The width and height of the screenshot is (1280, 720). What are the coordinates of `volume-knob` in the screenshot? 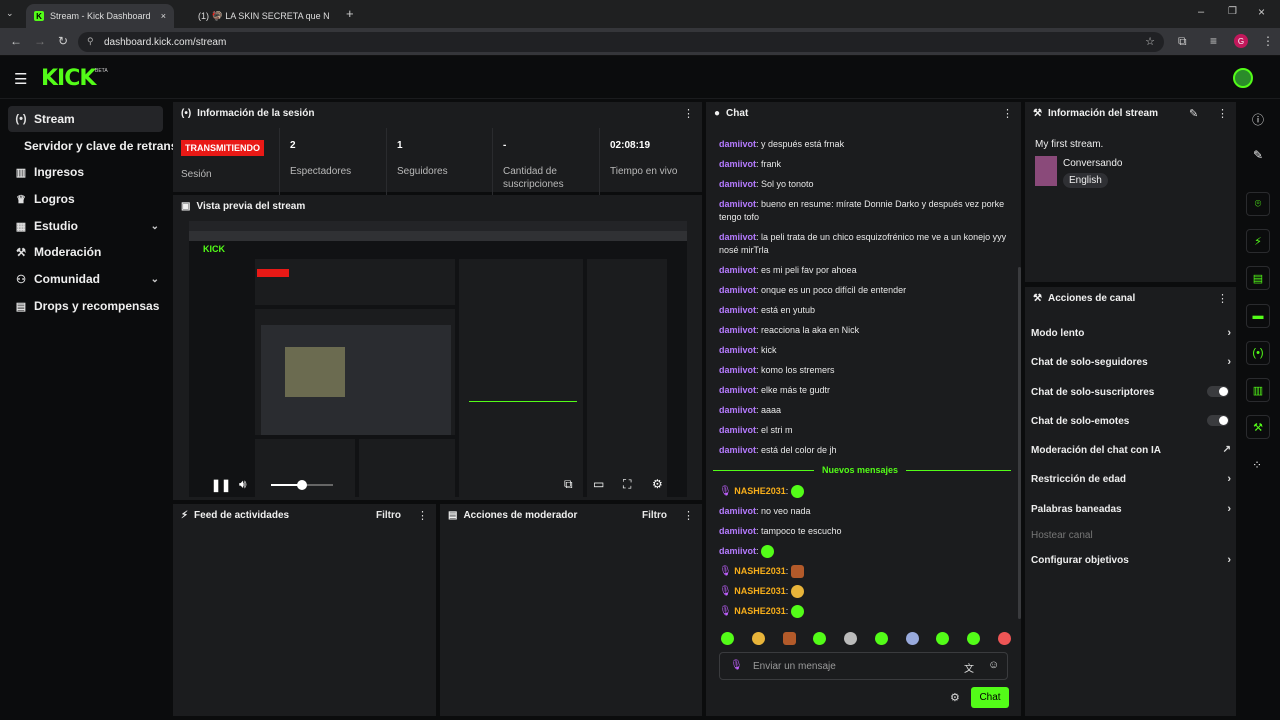 It's located at (302, 485).